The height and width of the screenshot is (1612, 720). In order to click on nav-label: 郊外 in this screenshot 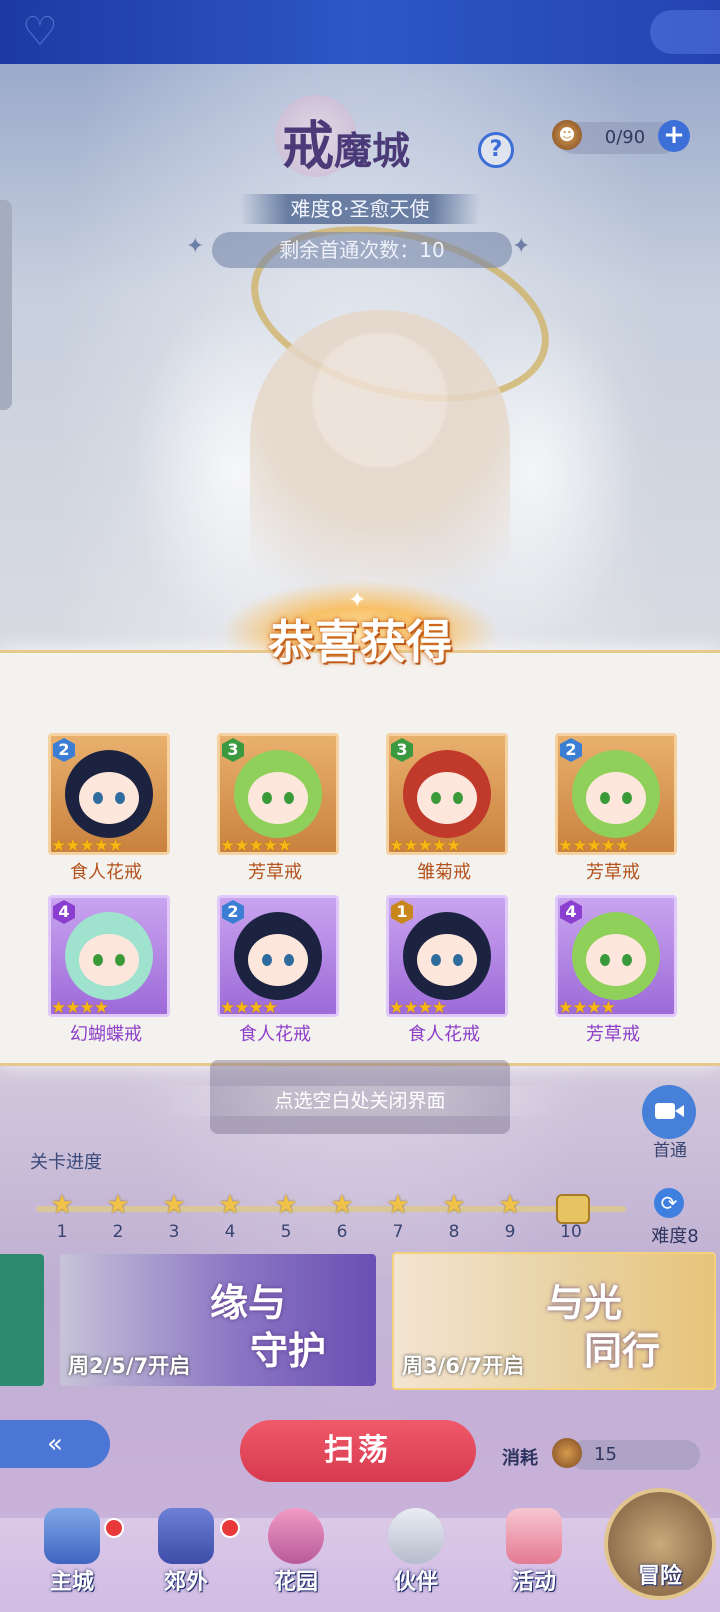, I will do `click(185, 1582)`.